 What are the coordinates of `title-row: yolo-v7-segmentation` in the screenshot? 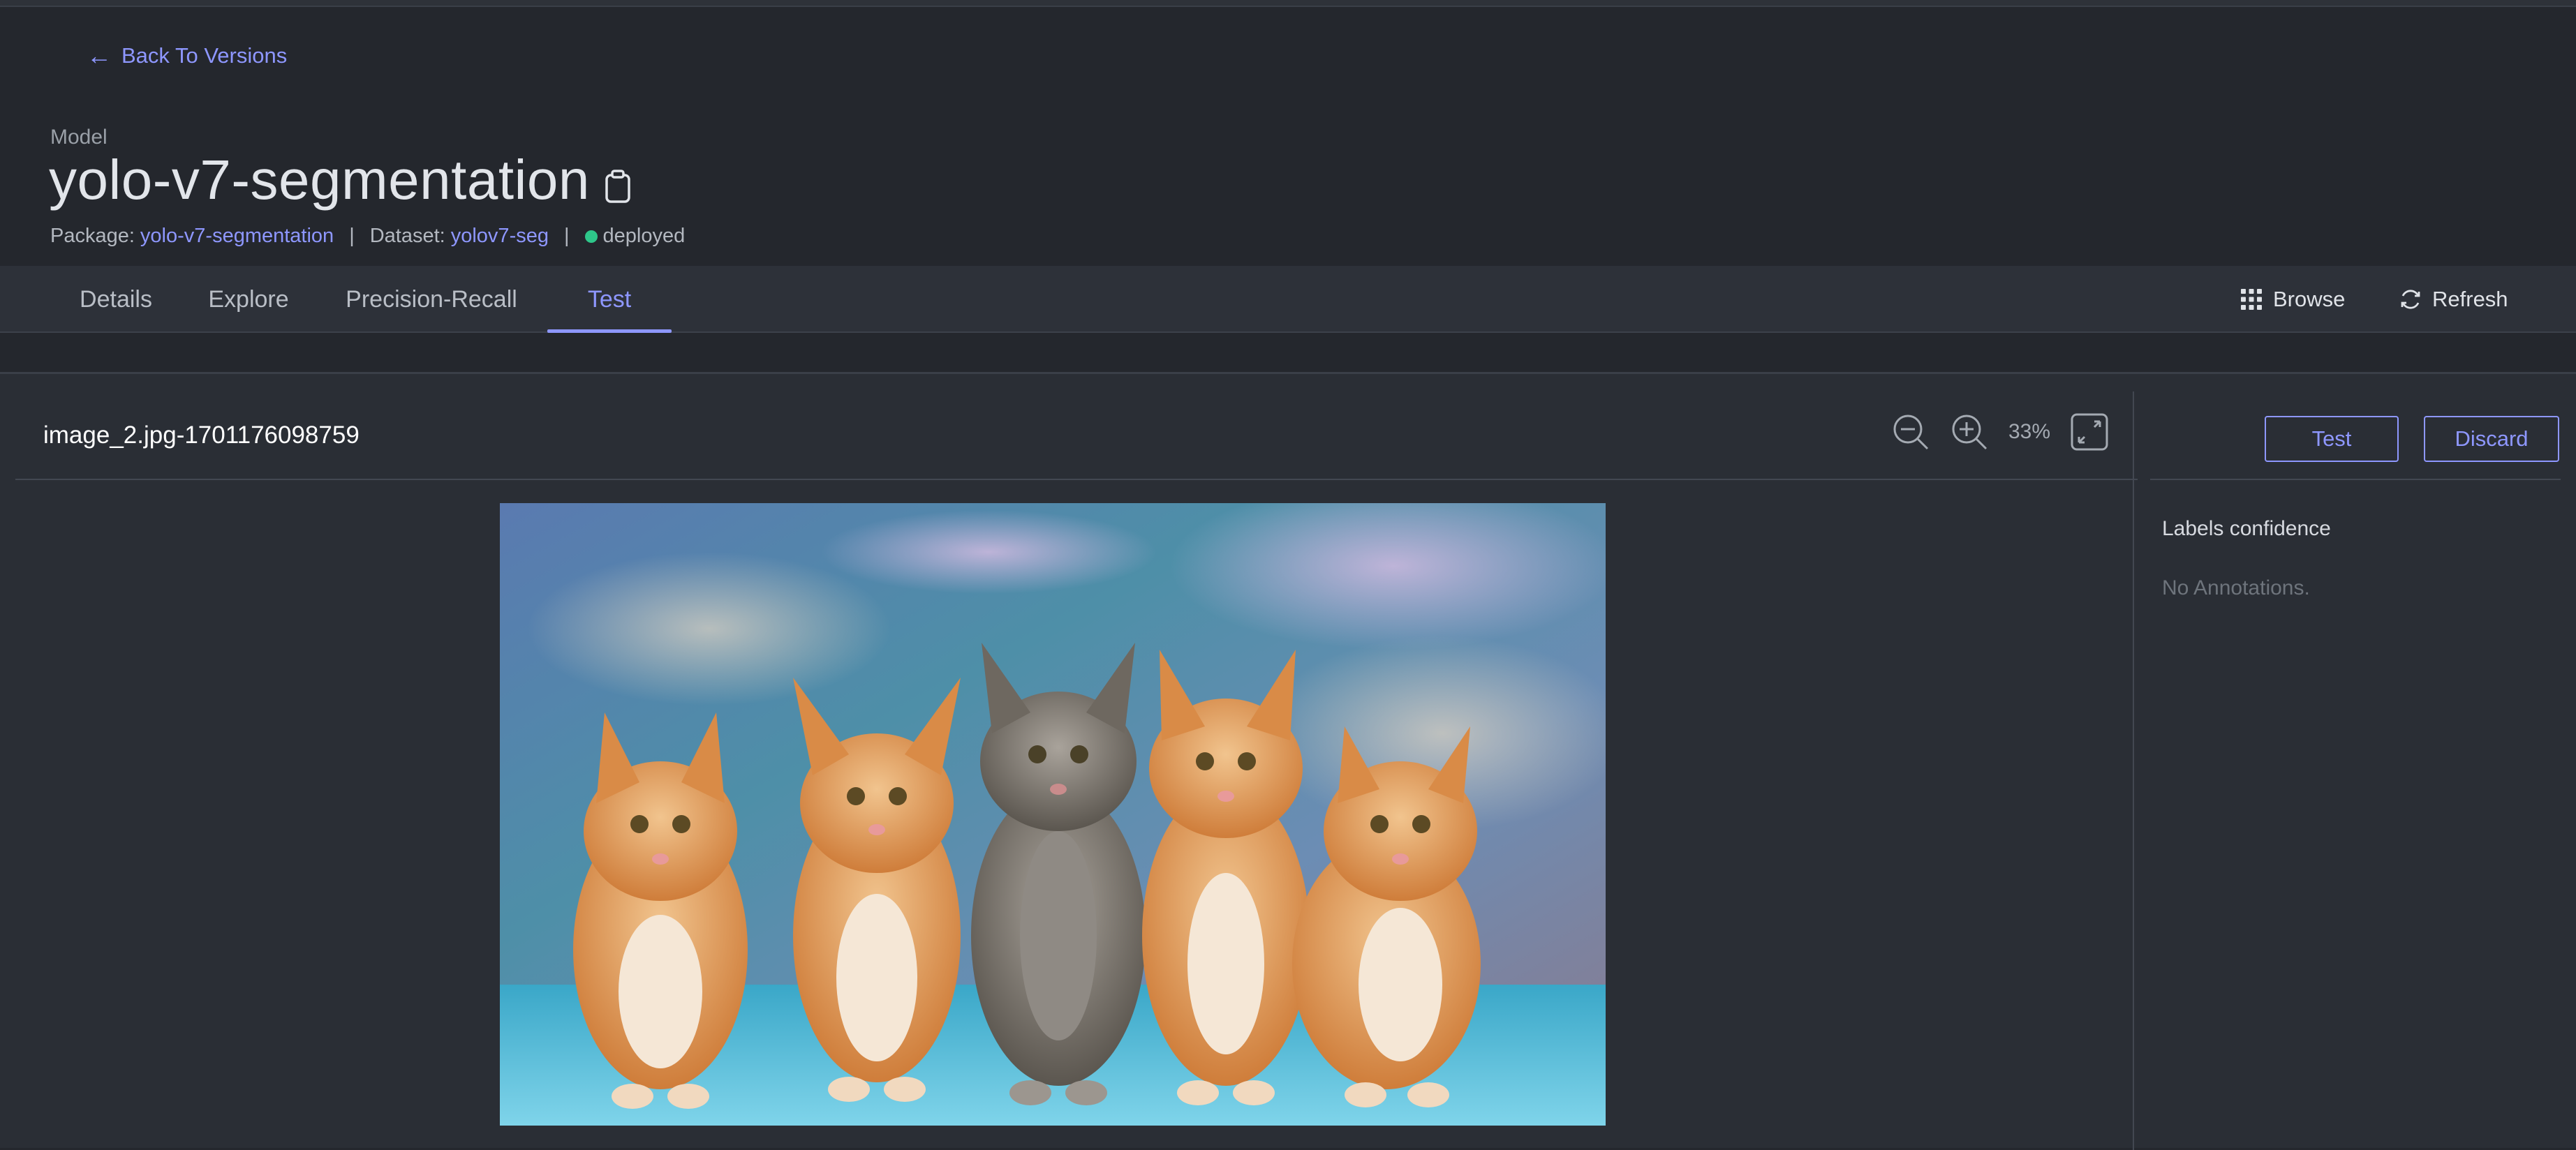 It's located at (341, 180).